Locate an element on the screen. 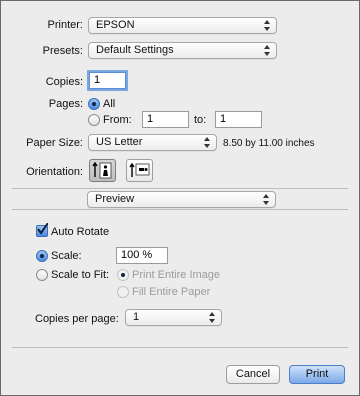 The width and height of the screenshot is (360, 396). print-button: Print is located at coordinates (317, 374).